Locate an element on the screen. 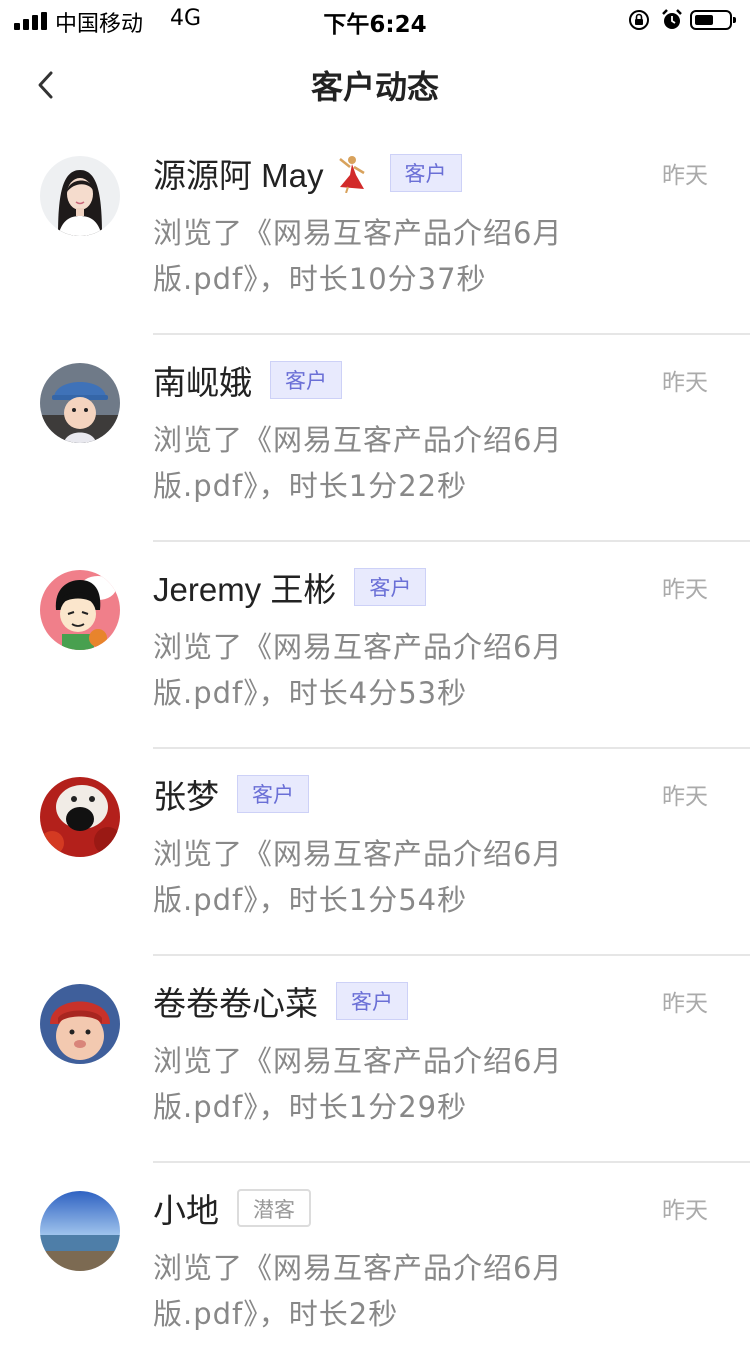 This screenshot has width=750, height=1370. description-line: 版.pdf》，时长2秒 is located at coordinates (276, 1314).